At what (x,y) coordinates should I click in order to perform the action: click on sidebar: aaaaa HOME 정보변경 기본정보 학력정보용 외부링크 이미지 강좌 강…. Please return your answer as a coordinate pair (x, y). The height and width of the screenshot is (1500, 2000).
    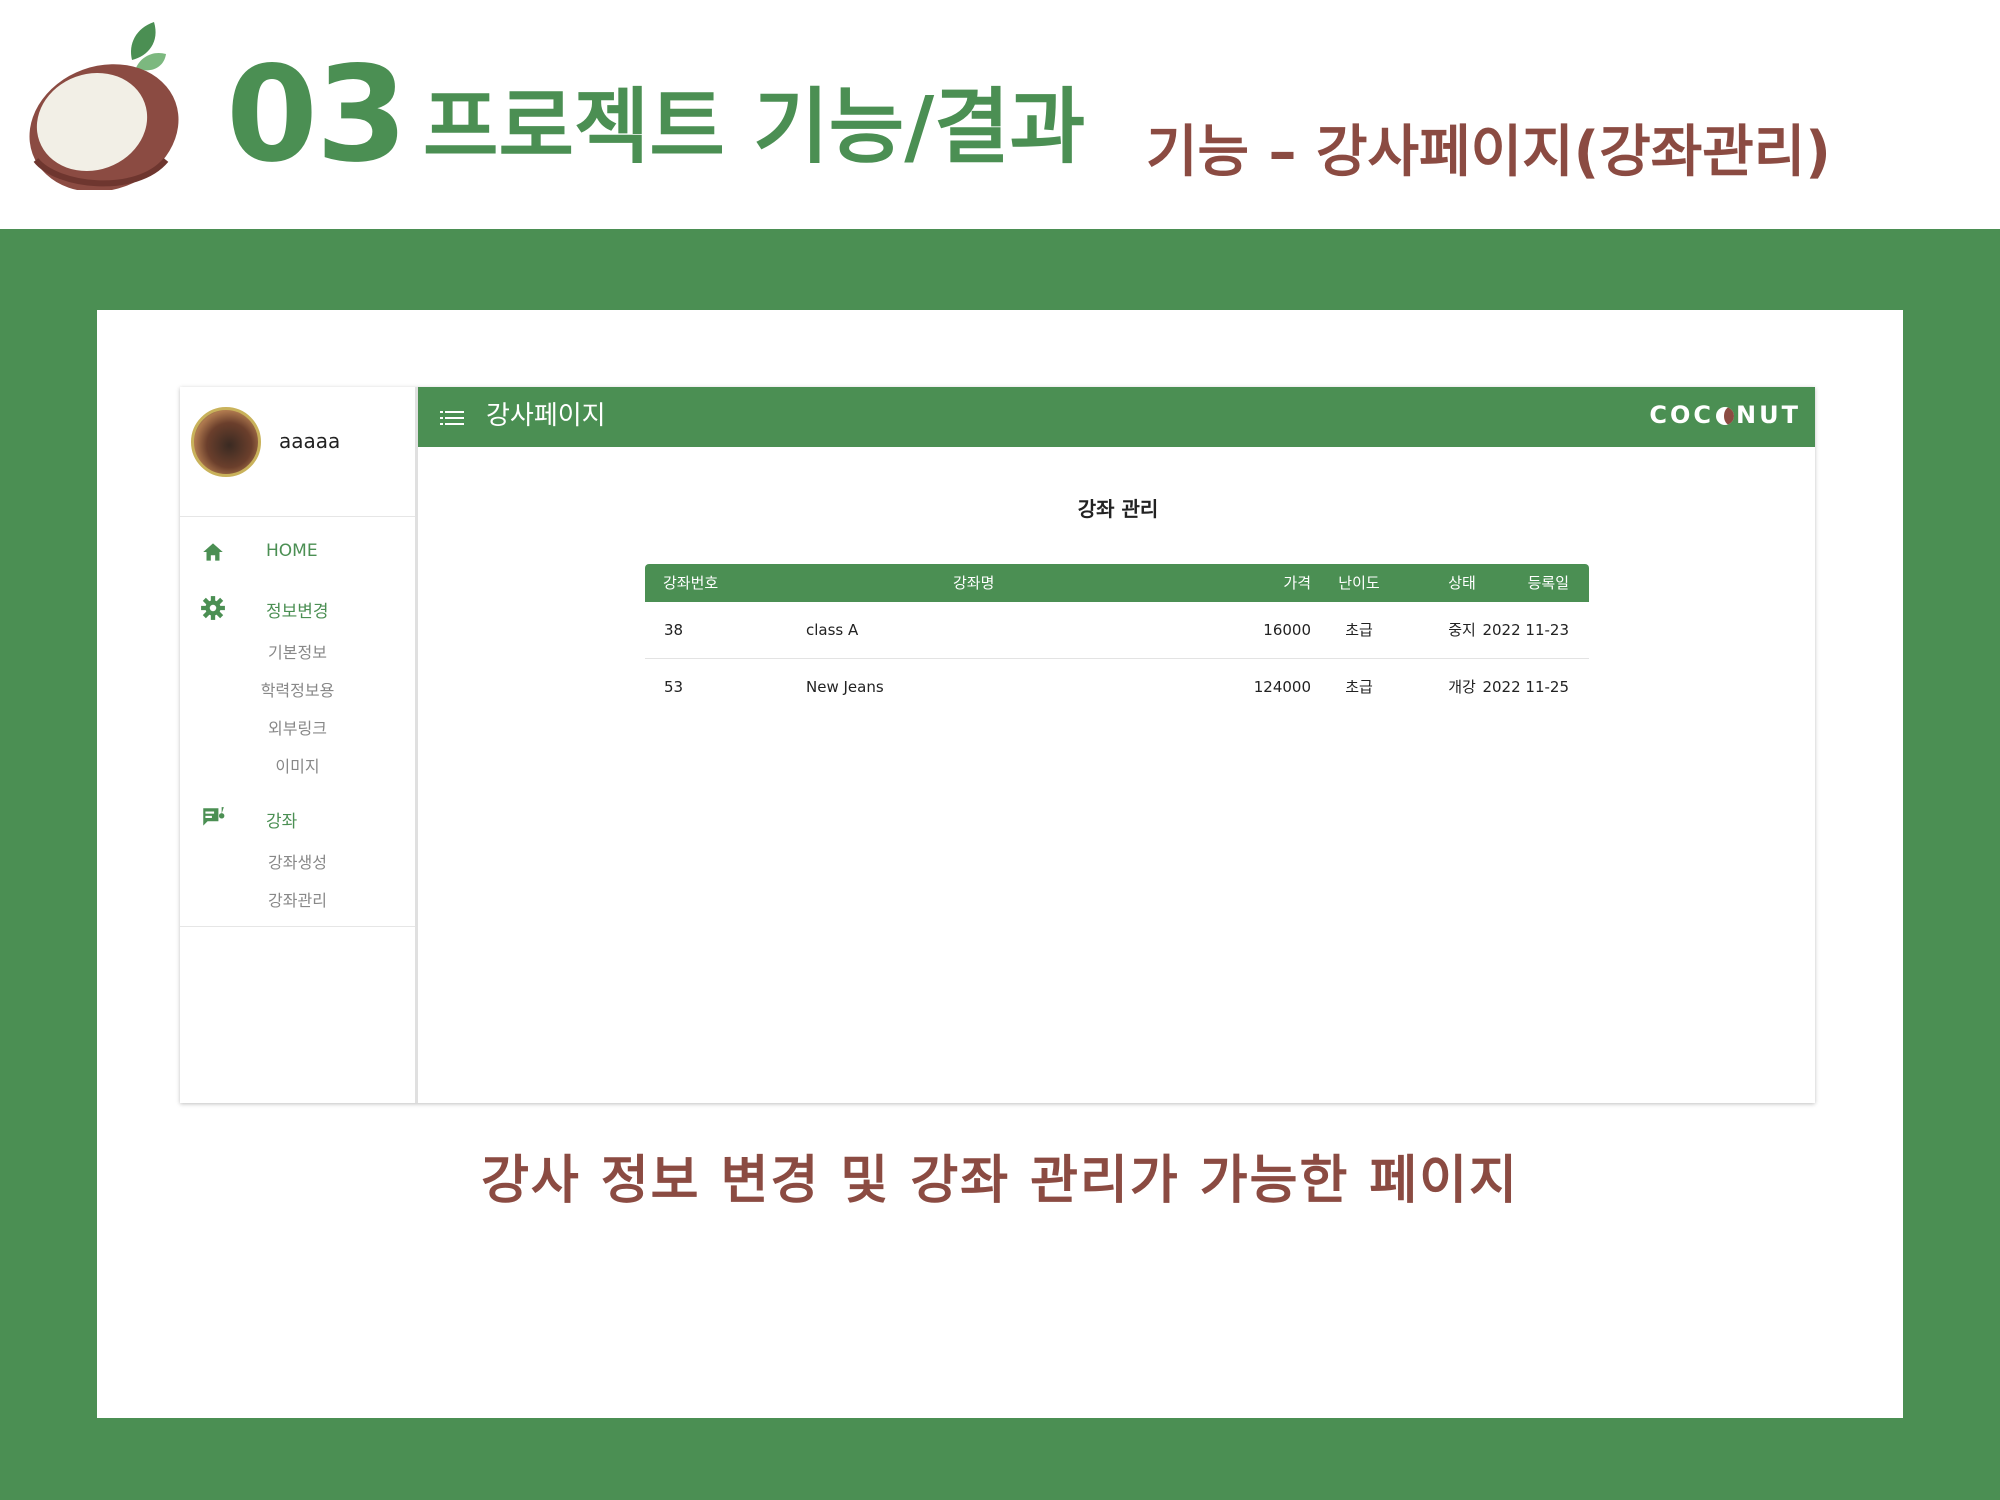
    Looking at the image, I should click on (299, 745).